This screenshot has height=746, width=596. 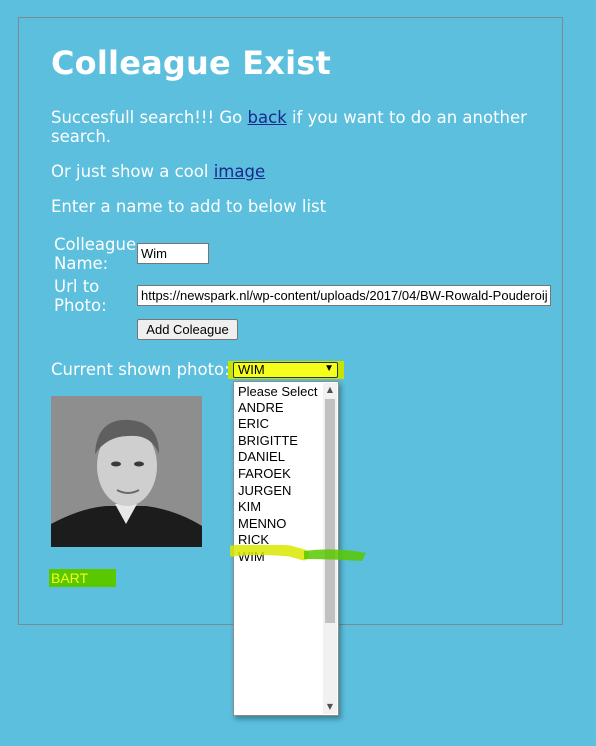 I want to click on option-please-select: Please Select, so click(x=278, y=392).